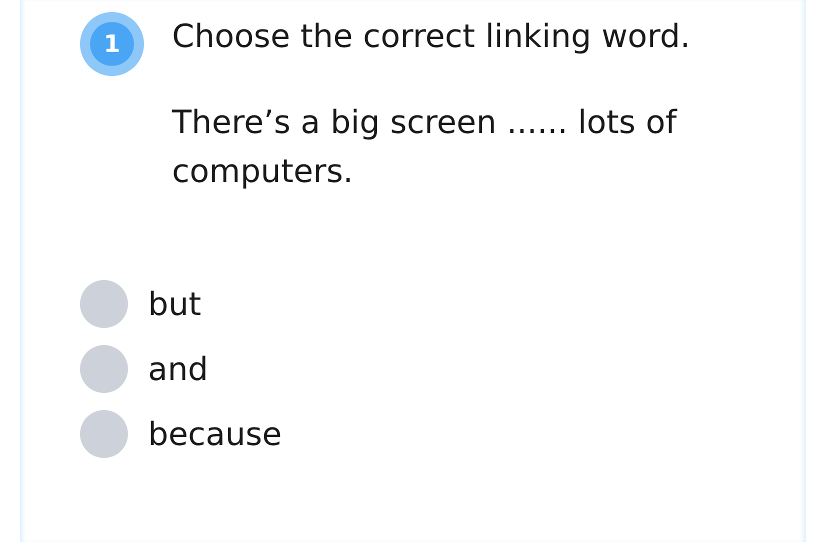 This screenshot has height=542, width=826. Describe the element at coordinates (432, 36) in the screenshot. I see `question-prompt: Choose the correct linking word.` at that location.